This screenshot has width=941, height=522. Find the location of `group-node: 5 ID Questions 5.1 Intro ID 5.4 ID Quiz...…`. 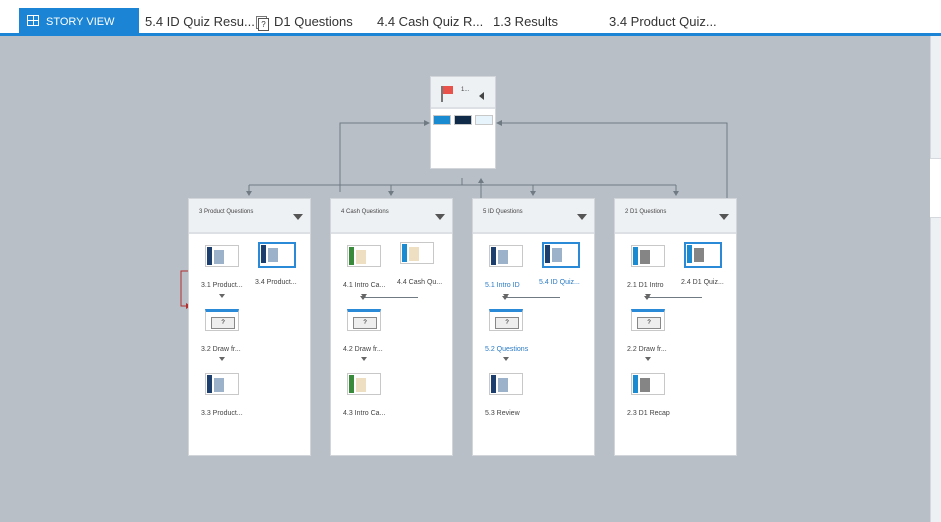

group-node: 5 ID Questions 5.1 Intro ID 5.4 ID Quiz...… is located at coordinates (533, 327).